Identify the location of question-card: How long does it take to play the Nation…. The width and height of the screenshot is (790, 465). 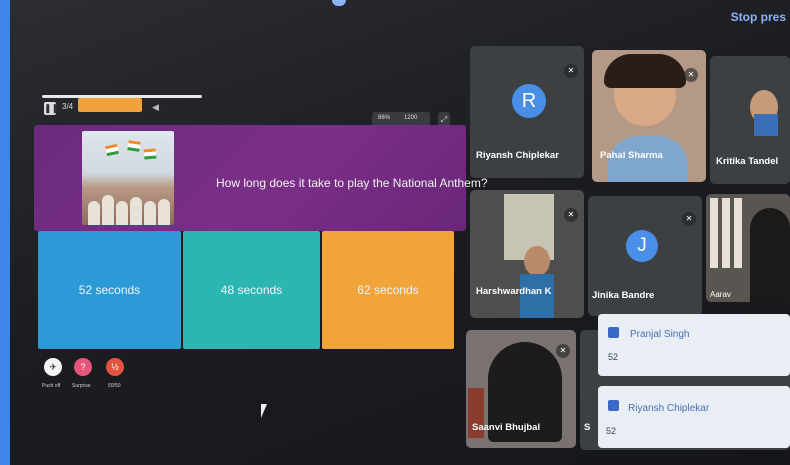
(261, 178).